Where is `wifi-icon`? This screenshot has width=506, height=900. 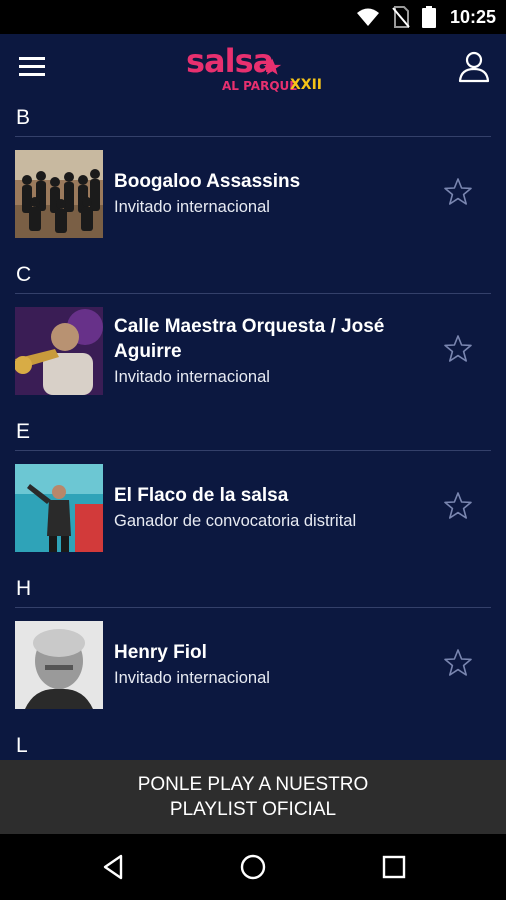
wifi-icon is located at coordinates (368, 17).